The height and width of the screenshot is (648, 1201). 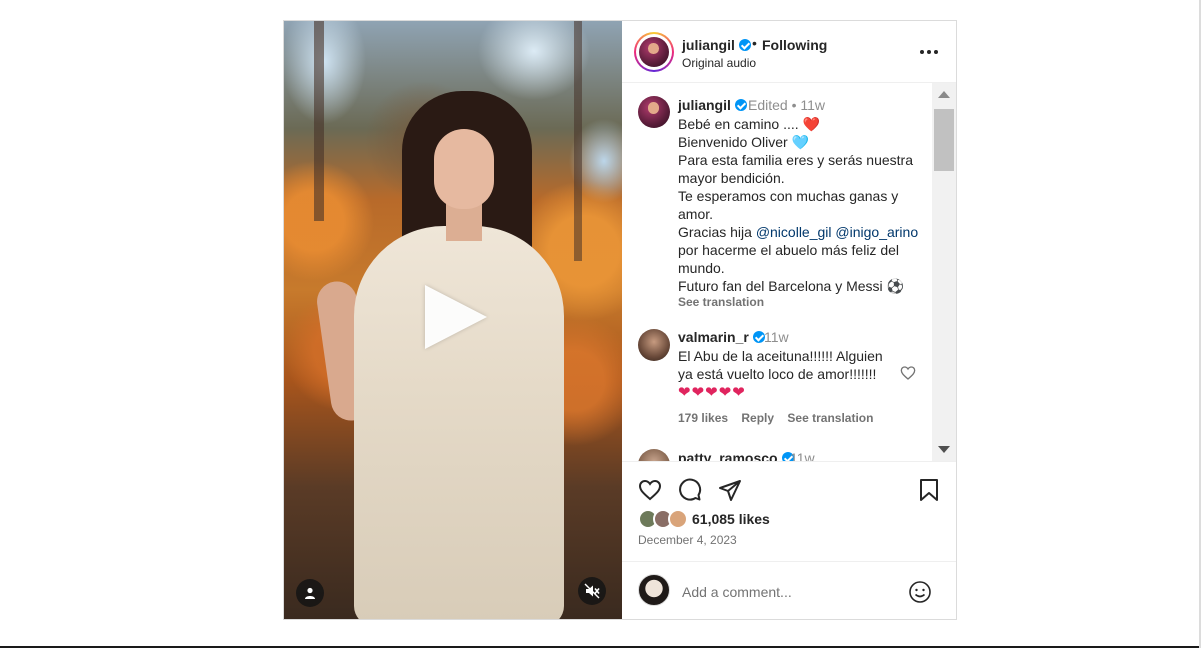 What do you see at coordinates (456, 317) in the screenshot?
I see `play-icon` at bounding box center [456, 317].